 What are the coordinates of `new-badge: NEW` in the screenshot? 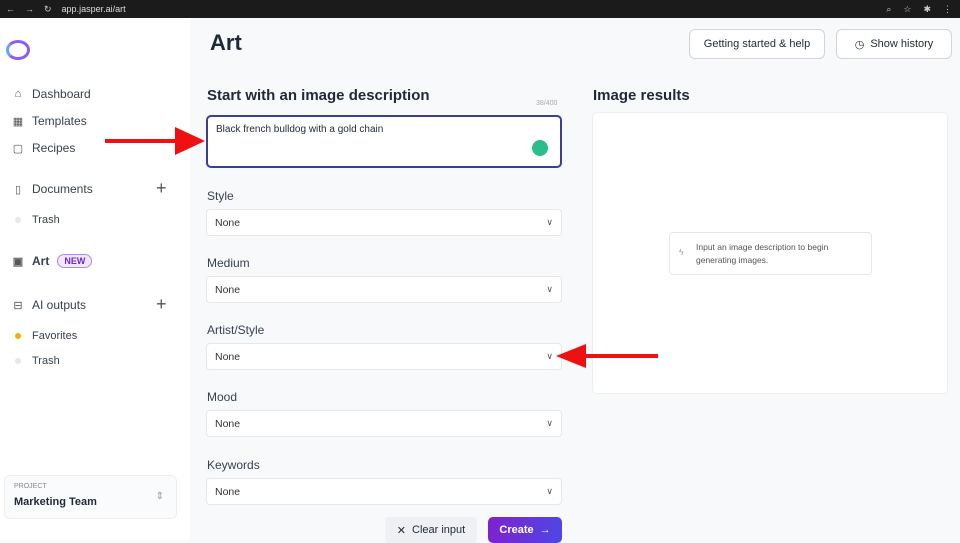 It's located at (75, 261).